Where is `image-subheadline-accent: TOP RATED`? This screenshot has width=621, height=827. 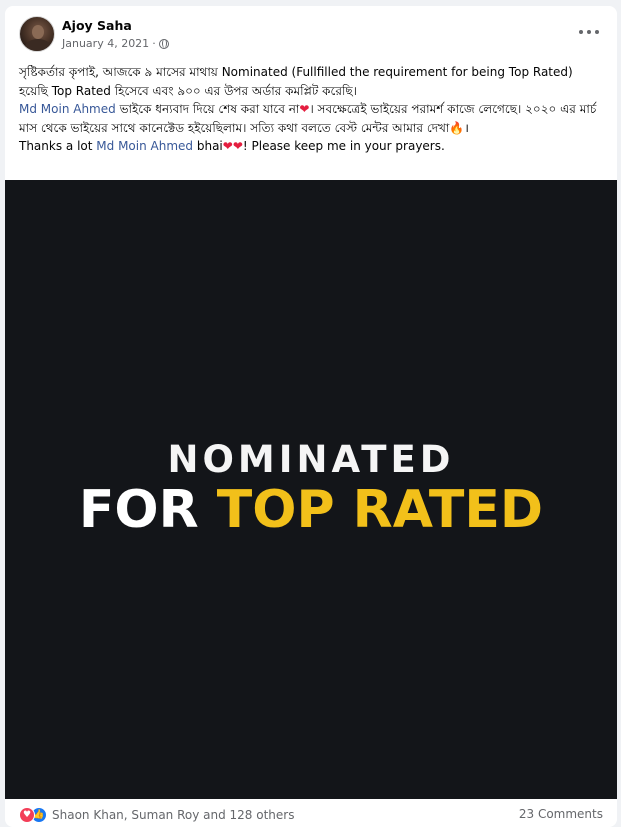 image-subheadline-accent: TOP RATED is located at coordinates (380, 510).